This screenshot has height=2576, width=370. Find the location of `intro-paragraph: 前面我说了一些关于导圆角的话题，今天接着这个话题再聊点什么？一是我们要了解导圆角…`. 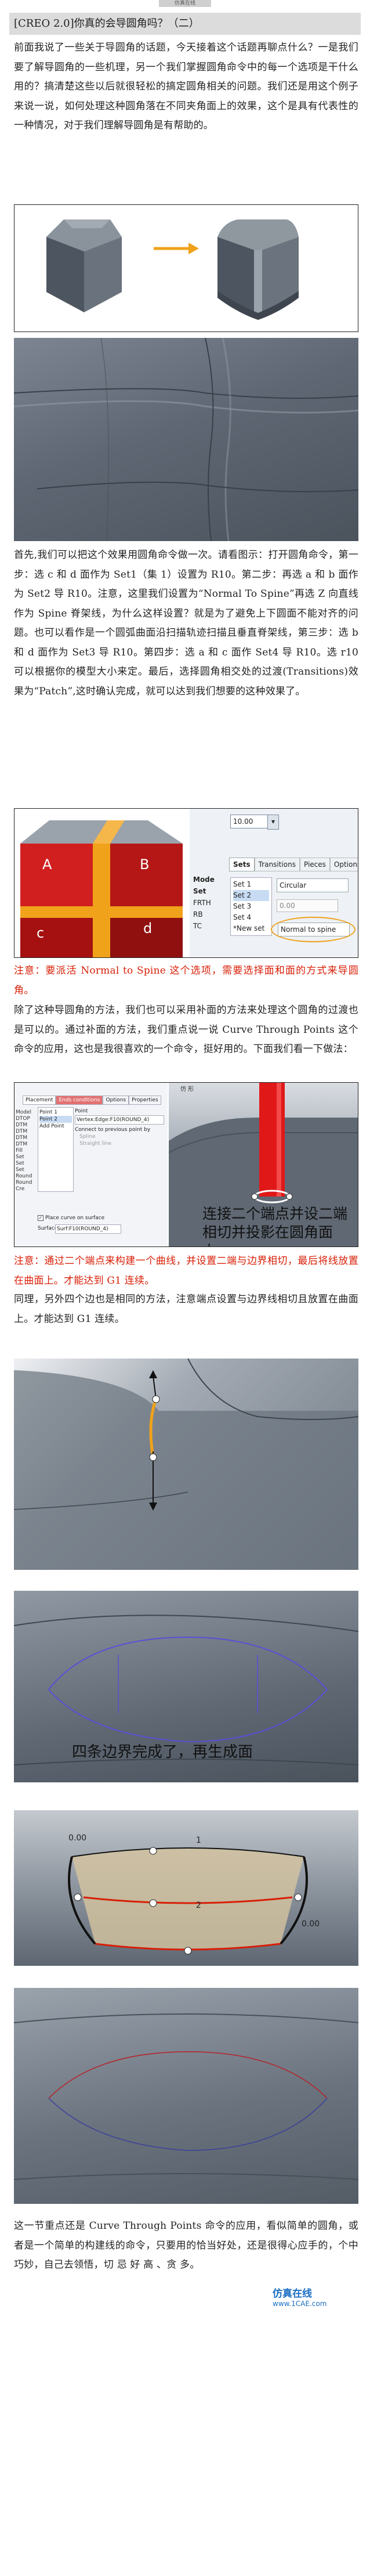

intro-paragraph: 前面我说了一些关于导圆角的话题，今天接着这个话题再聊点什么？一是我们要了解导圆角… is located at coordinates (186, 86).